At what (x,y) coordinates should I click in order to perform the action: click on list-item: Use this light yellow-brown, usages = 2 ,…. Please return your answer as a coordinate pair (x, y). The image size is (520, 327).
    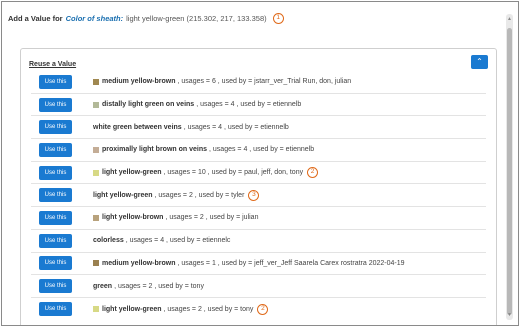
    Looking at the image, I should click on (258, 218).